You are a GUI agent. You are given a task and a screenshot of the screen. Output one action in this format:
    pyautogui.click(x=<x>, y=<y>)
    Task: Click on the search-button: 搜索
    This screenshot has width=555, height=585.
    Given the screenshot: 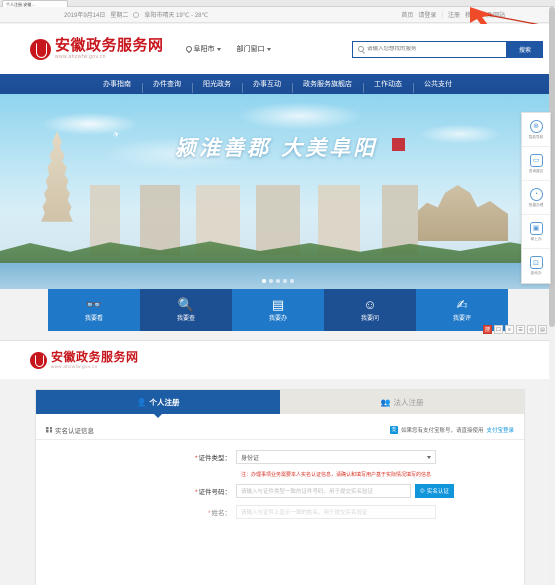 What is the action you would take?
    pyautogui.click(x=525, y=49)
    